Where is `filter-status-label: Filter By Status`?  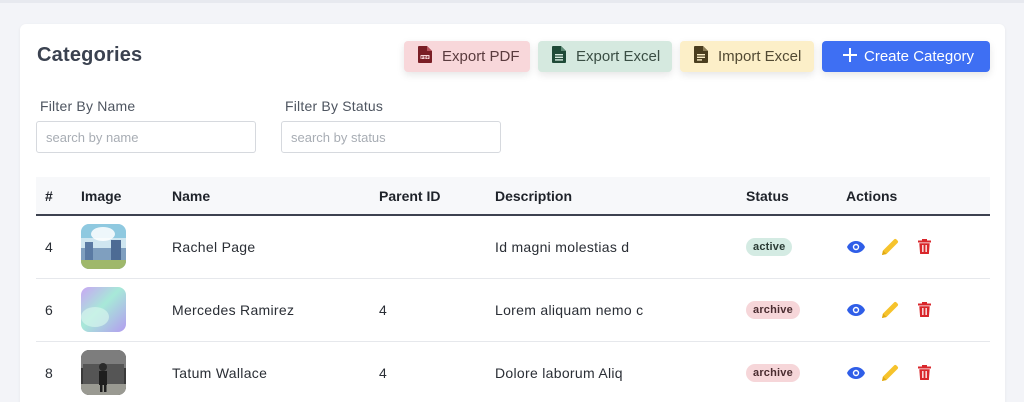 filter-status-label: Filter By Status is located at coordinates (334, 106).